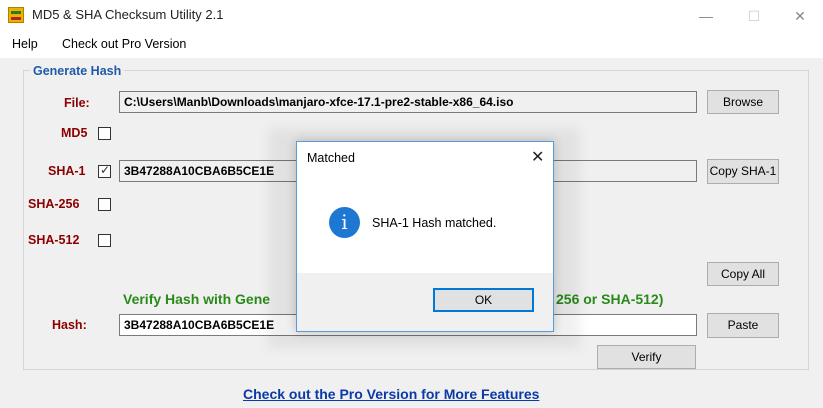 This screenshot has width=823, height=408. I want to click on menu-bar: Help Check out Pro Version, so click(411, 45).